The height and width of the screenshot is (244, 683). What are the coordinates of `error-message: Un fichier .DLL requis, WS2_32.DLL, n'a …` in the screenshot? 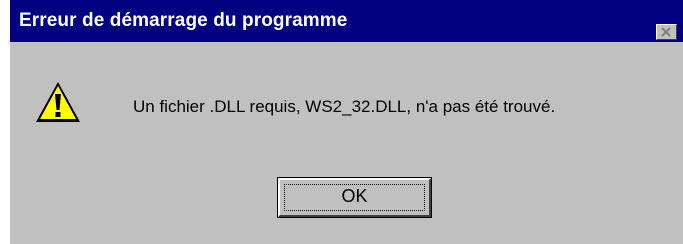 It's located at (344, 106).